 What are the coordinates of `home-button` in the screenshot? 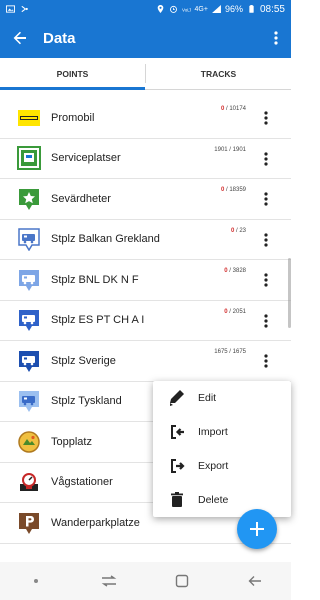 It's located at (182, 581).